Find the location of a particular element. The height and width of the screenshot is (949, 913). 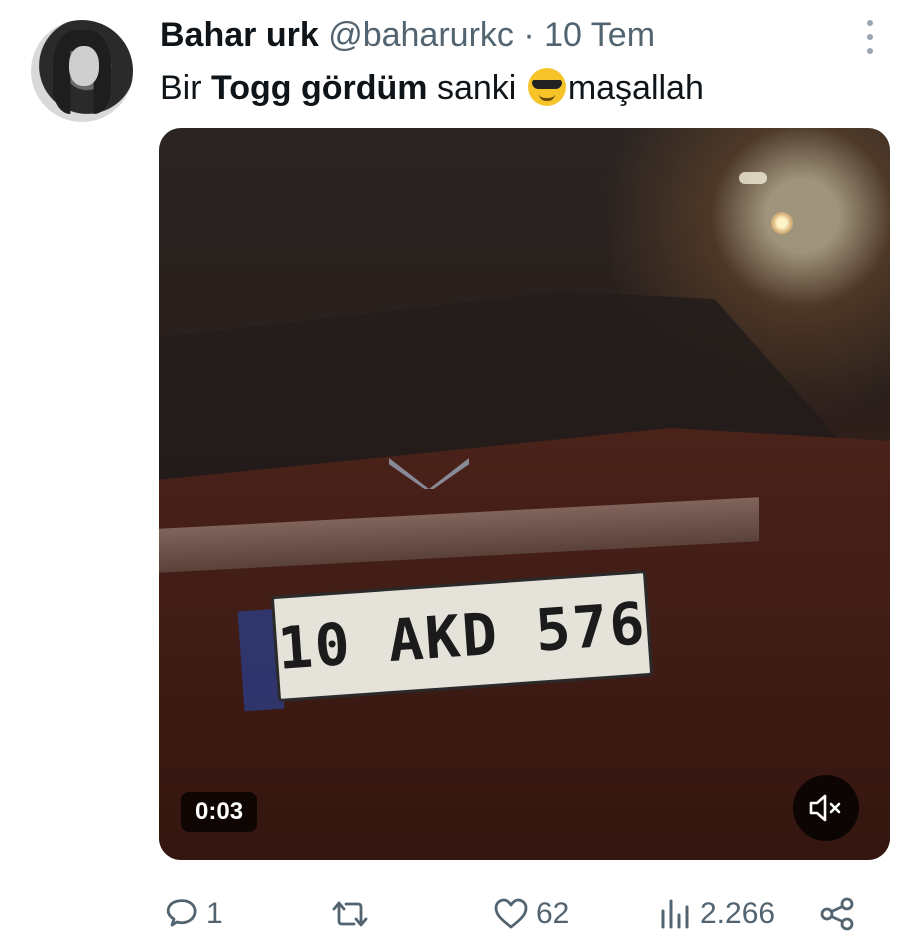

tweet-text: Bir Togg gördüm sanki maşallah is located at coordinates (432, 88).